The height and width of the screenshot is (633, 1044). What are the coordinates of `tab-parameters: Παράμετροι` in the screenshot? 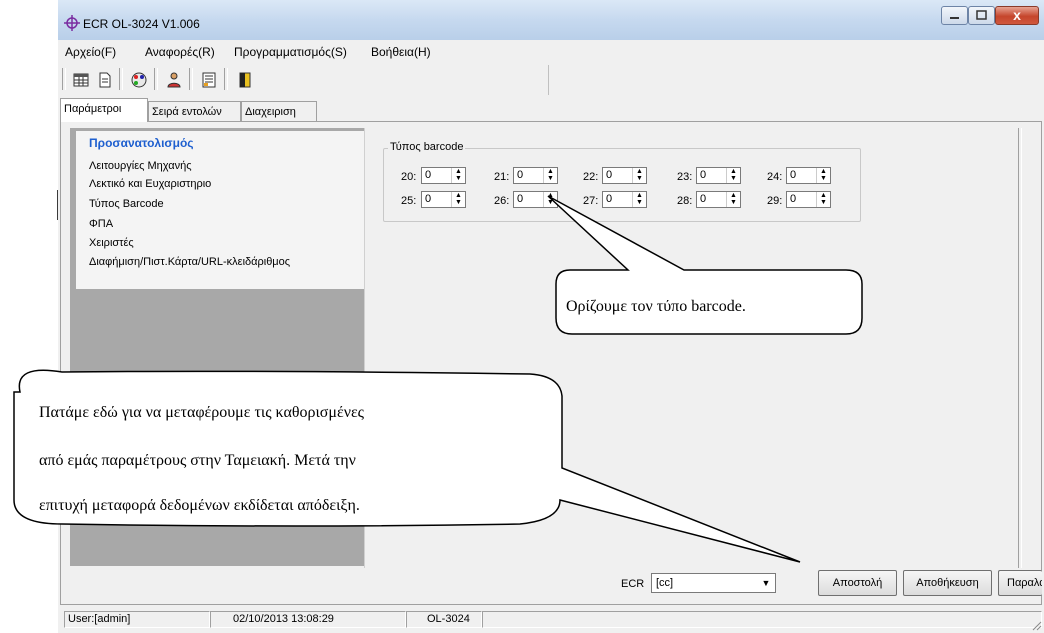 It's located at (104, 110).